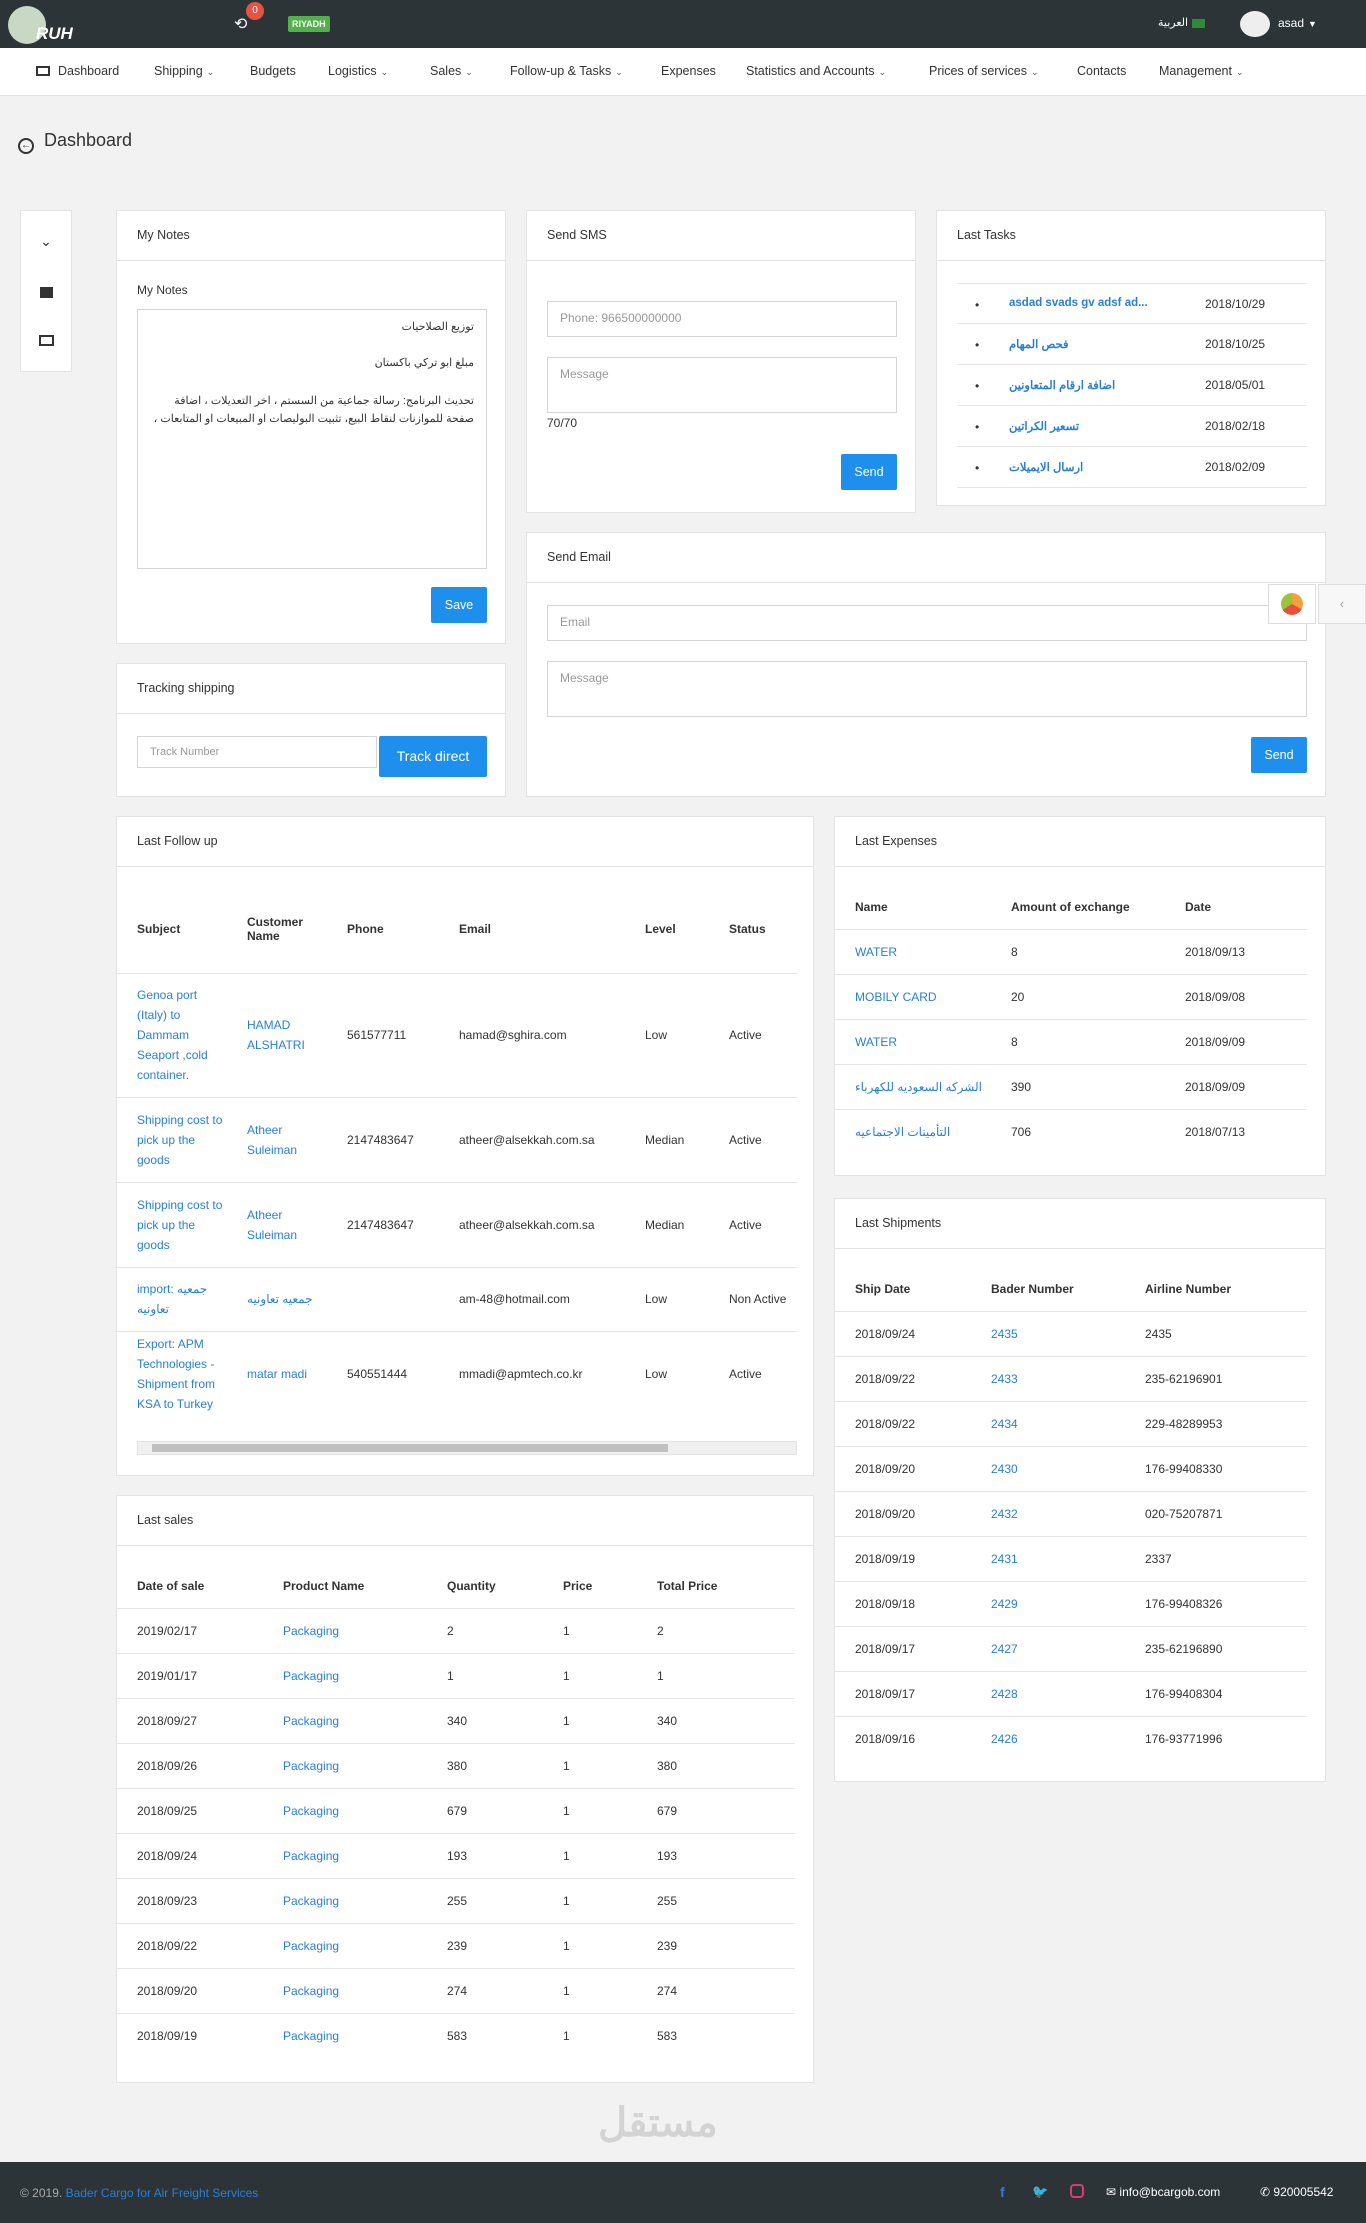 Image resolution: width=1366 pixels, height=2223 pixels. I want to click on table-cell: 193, so click(716, 1855).